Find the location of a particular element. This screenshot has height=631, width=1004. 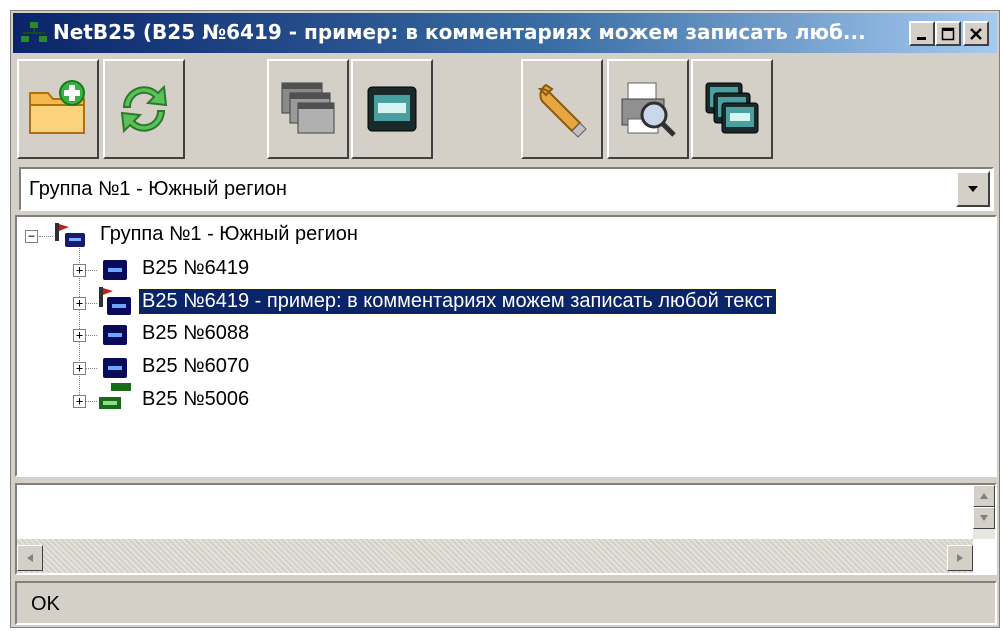

vertical-scrollbar is located at coordinates (984, 512).